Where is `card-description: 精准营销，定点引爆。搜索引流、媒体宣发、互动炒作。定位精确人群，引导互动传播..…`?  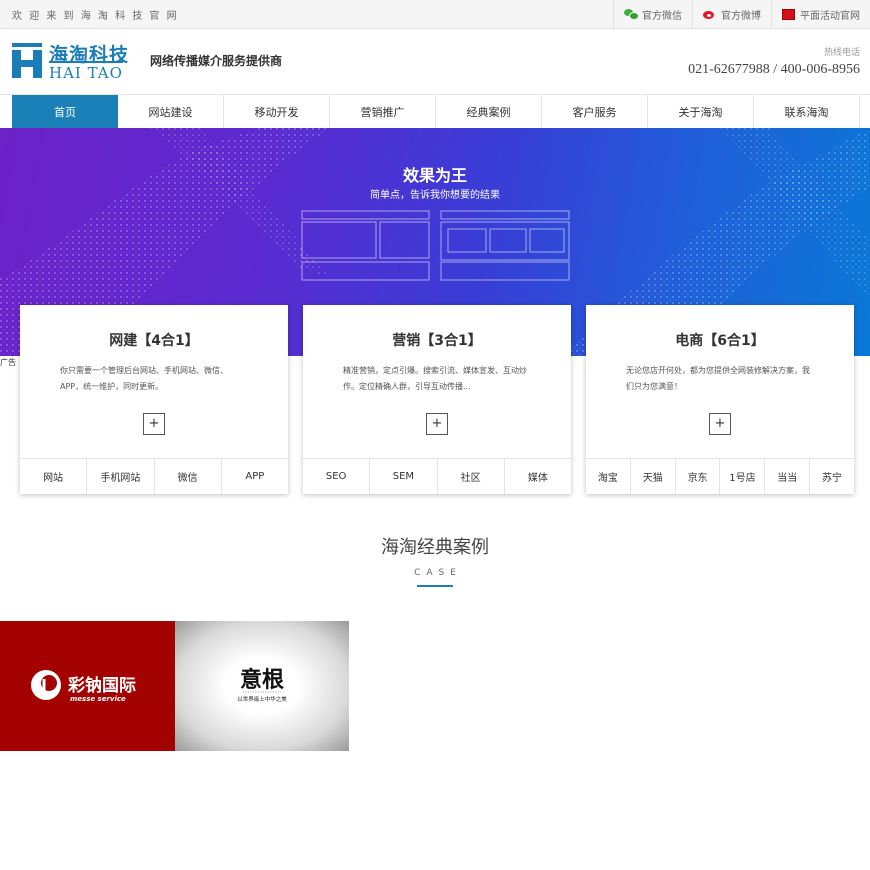
card-description: 精准营销，定点引爆。搜索引流、媒体宣发、互动炒作。定位精确人群，引导互动传播..… is located at coordinates (435, 378).